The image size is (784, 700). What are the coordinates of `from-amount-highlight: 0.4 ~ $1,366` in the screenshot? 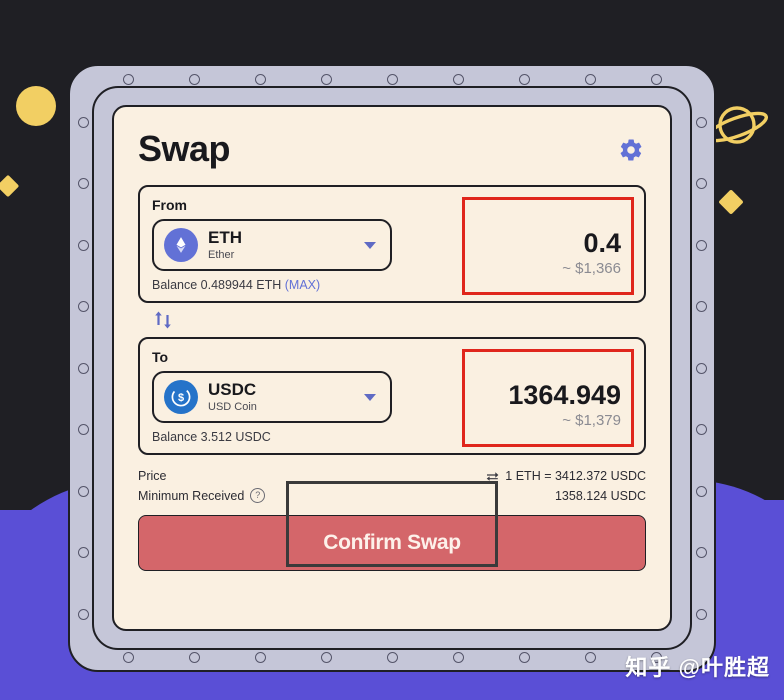 It's located at (548, 246).